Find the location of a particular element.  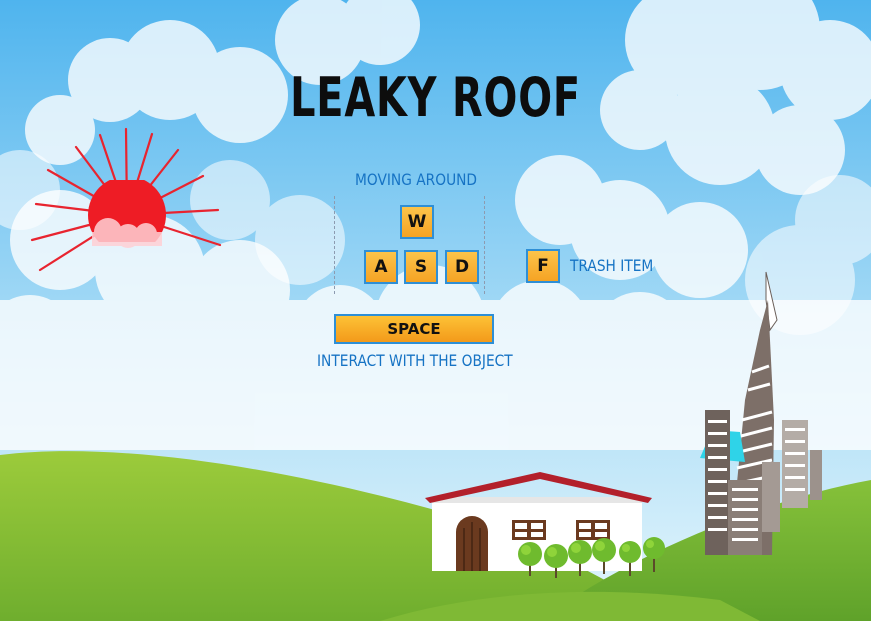

a-key: A is located at coordinates (381, 267).